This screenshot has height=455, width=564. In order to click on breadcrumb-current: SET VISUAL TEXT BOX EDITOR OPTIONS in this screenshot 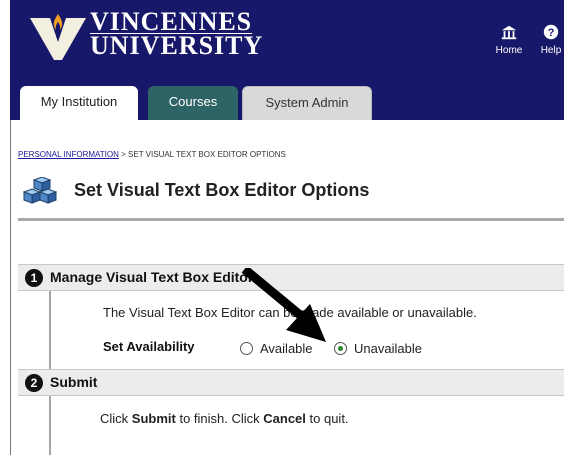, I will do `click(207, 154)`.